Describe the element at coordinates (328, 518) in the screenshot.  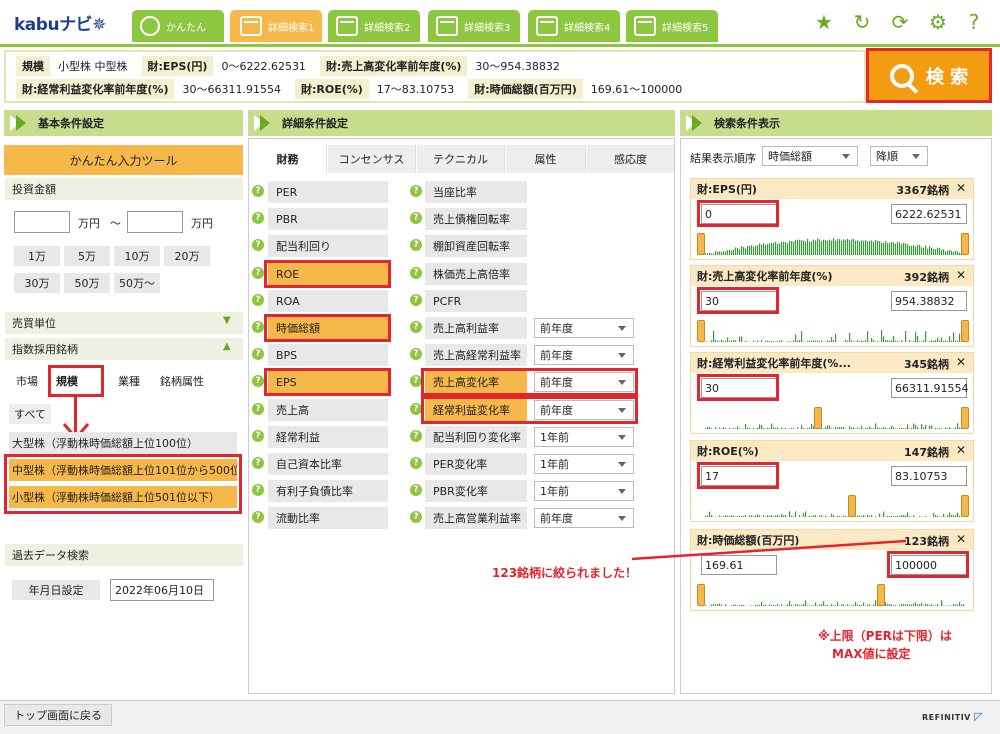
I see `criterion-item: 流動比率` at that location.